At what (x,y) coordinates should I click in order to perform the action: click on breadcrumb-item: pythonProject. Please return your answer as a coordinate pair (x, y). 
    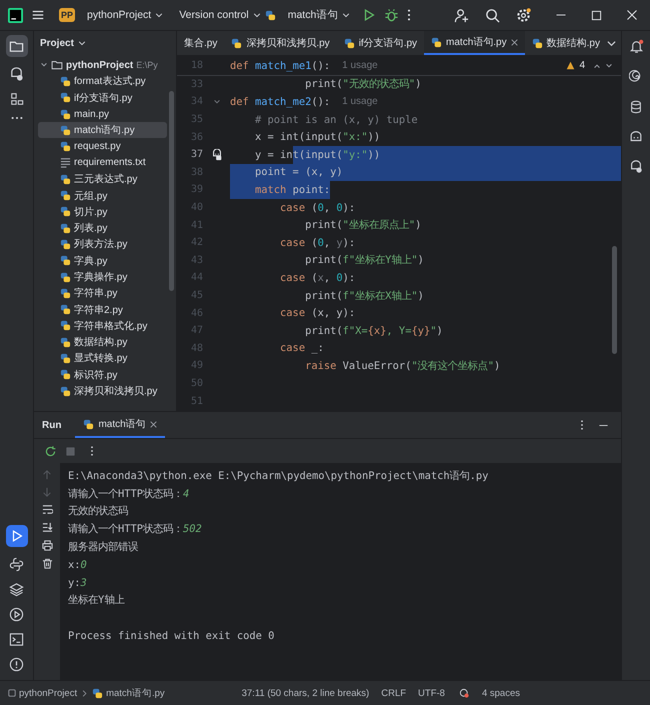
    Looking at the image, I should click on (48, 693).